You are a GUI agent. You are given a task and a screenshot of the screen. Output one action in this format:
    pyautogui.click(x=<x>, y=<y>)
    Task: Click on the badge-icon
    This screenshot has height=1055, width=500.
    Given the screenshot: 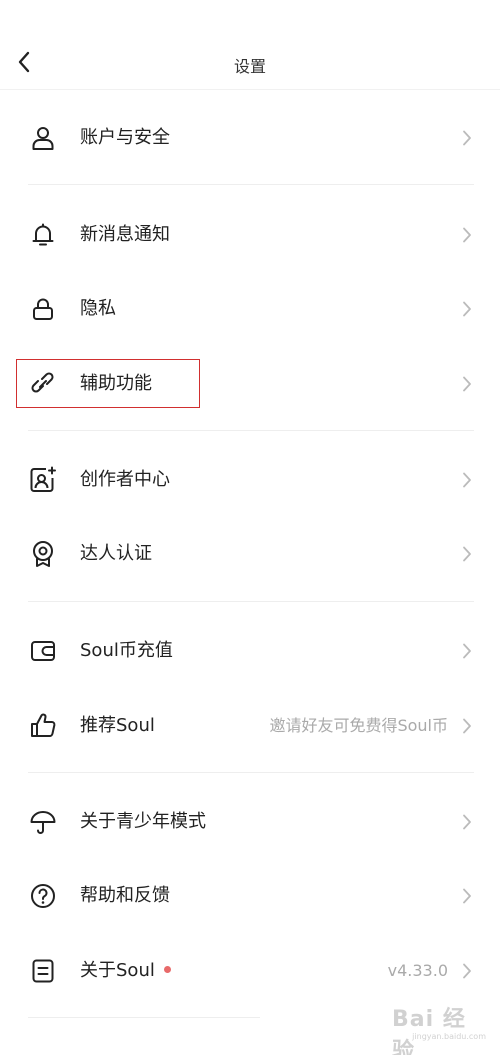 What is the action you would take?
    pyautogui.click(x=43, y=554)
    